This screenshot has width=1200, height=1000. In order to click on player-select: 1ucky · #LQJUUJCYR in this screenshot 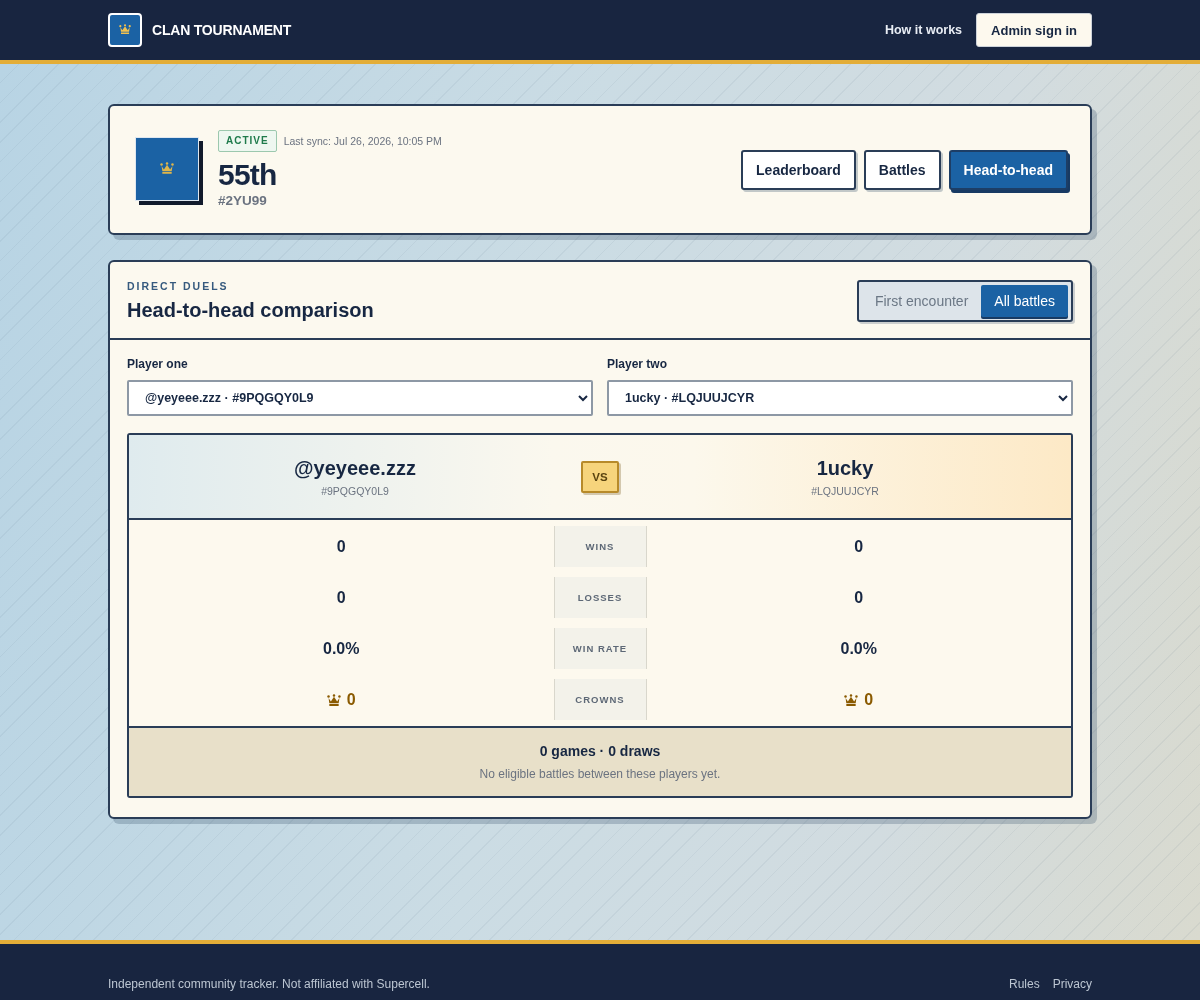, I will do `click(840, 398)`.